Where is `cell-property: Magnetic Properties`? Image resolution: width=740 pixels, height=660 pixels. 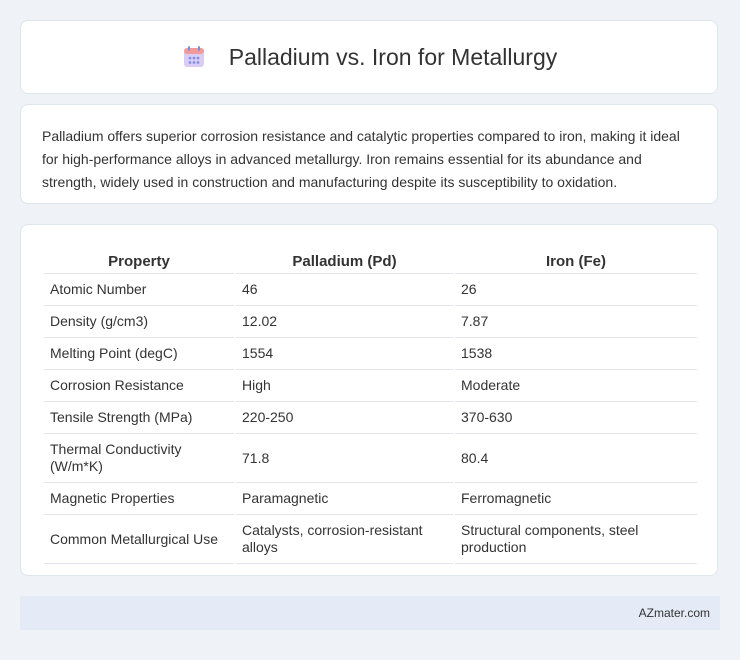 cell-property: Magnetic Properties is located at coordinates (139, 499).